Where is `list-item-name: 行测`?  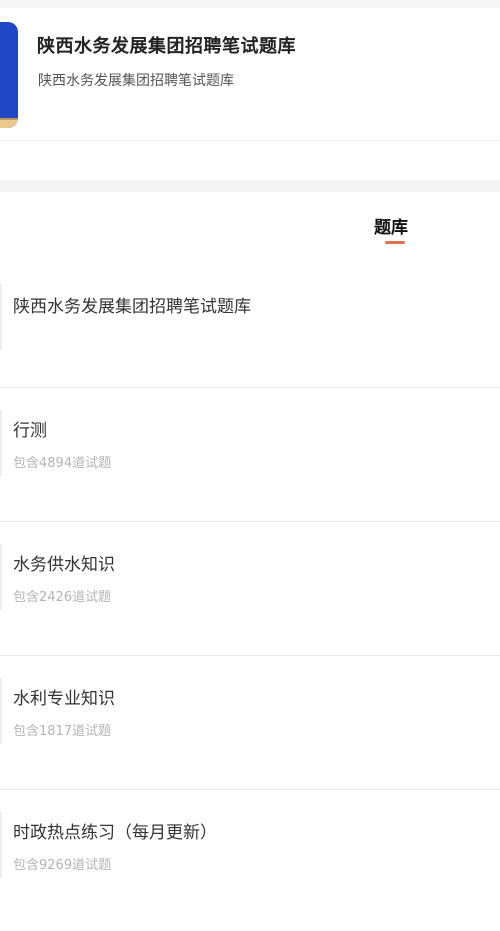
list-item-name: 行测 is located at coordinates (30, 431).